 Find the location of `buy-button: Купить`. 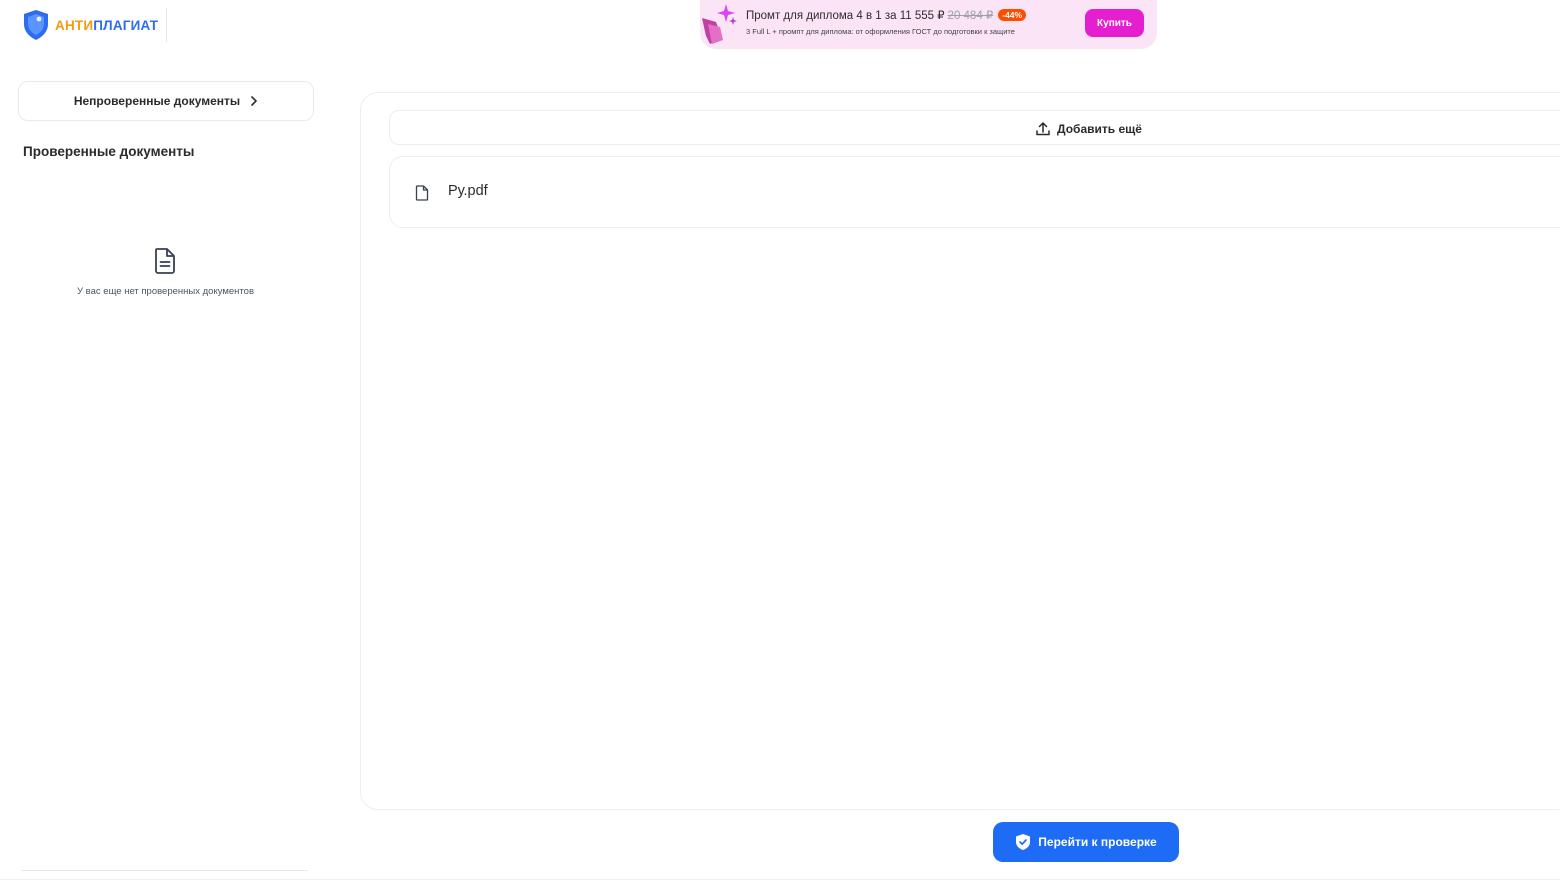

buy-button: Купить is located at coordinates (1114, 23).